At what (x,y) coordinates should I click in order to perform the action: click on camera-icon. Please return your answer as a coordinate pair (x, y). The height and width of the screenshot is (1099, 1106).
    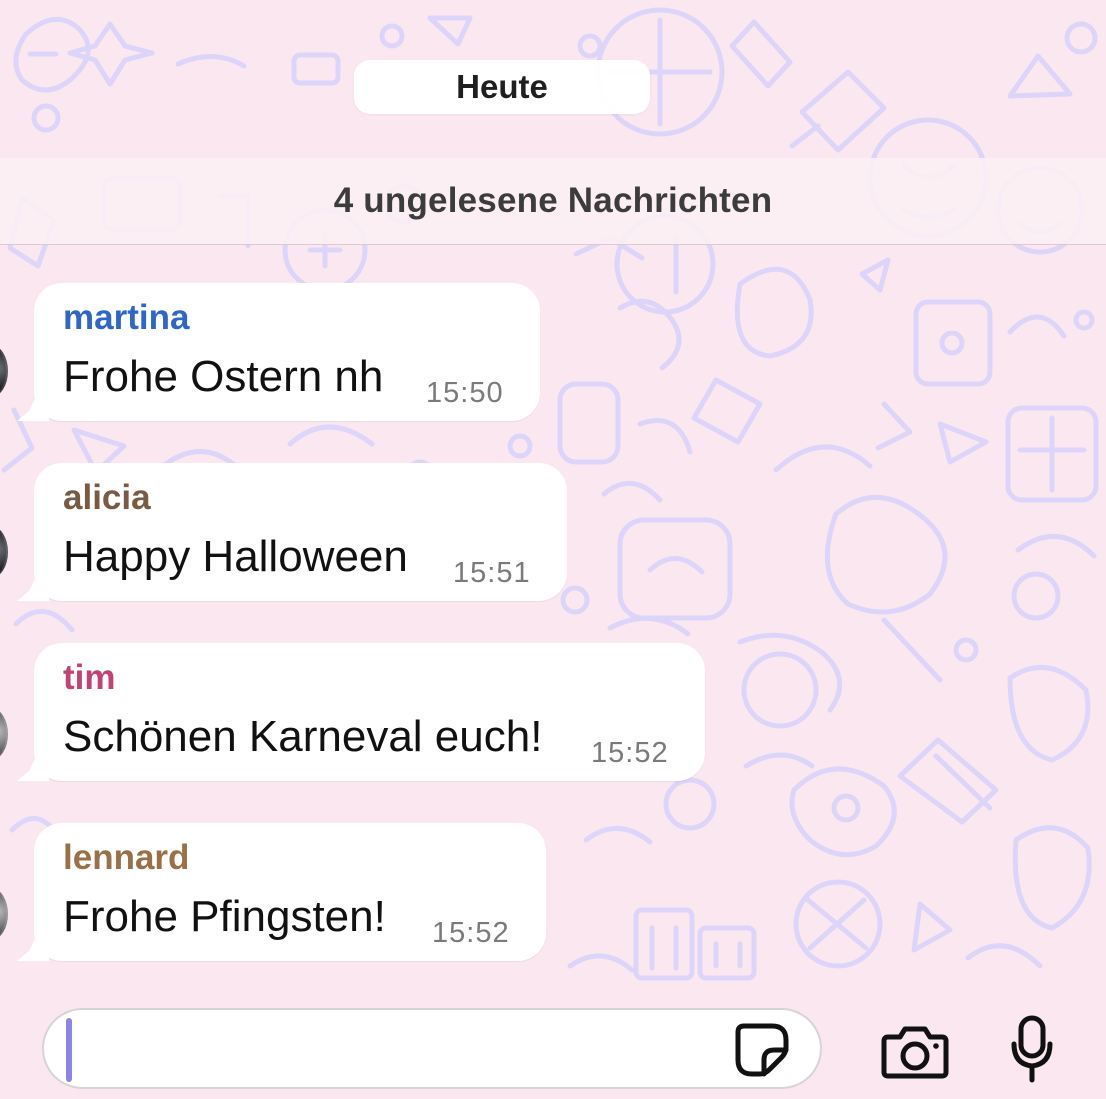
    Looking at the image, I should click on (915, 1051).